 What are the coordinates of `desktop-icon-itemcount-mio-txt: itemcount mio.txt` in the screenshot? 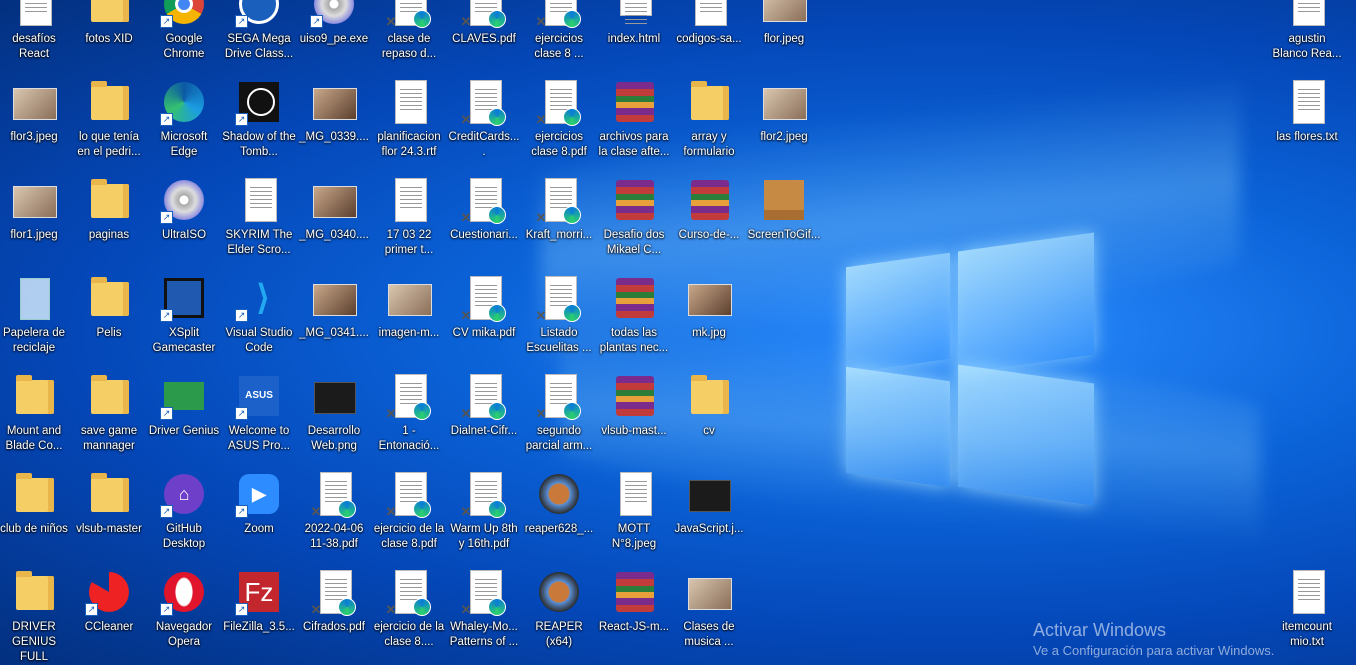 It's located at (1307, 614).